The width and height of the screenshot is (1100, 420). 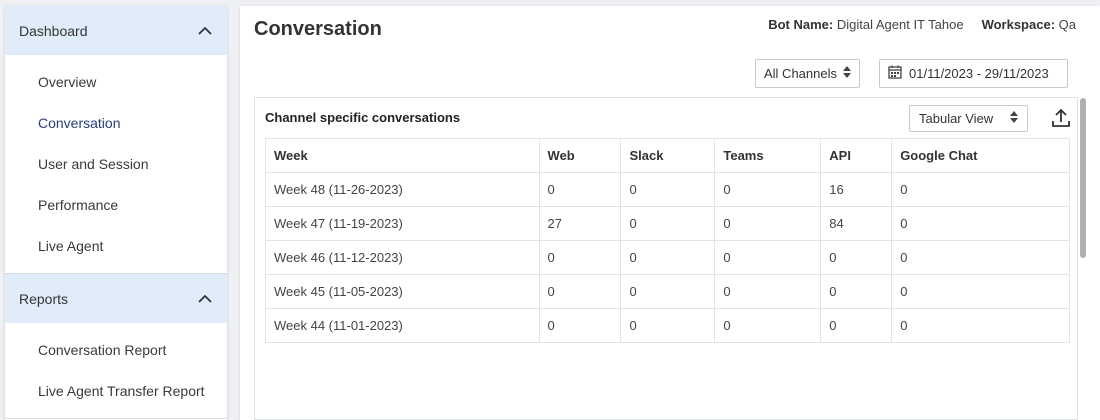 What do you see at coordinates (116, 123) in the screenshot?
I see `sidebar-item-conversation: Conversation` at bounding box center [116, 123].